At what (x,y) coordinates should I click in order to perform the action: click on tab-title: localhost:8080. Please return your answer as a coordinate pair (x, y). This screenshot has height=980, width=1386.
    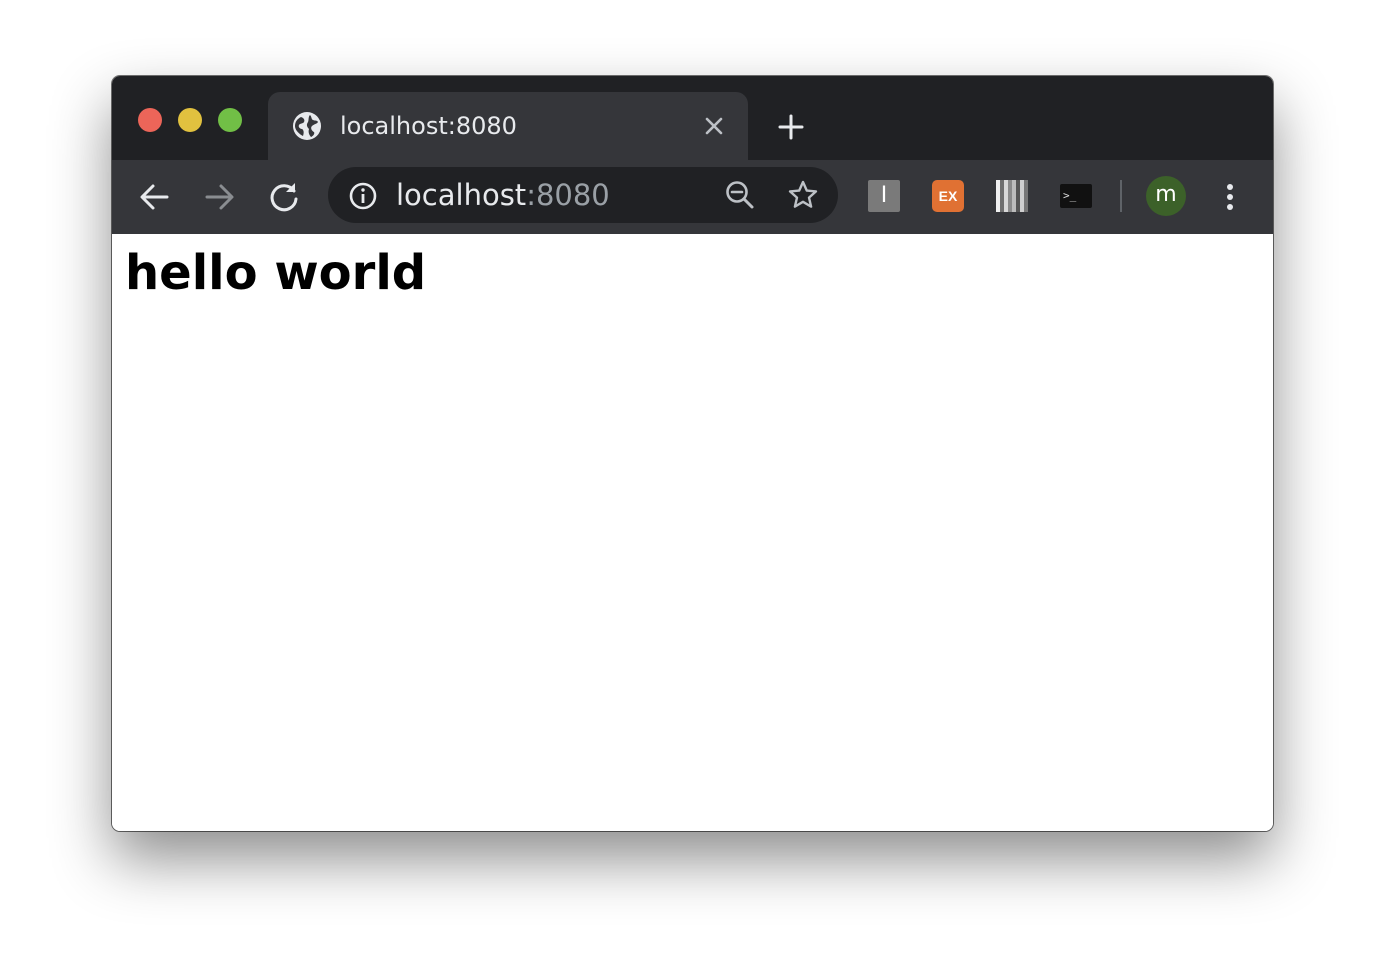
    Looking at the image, I should click on (428, 126).